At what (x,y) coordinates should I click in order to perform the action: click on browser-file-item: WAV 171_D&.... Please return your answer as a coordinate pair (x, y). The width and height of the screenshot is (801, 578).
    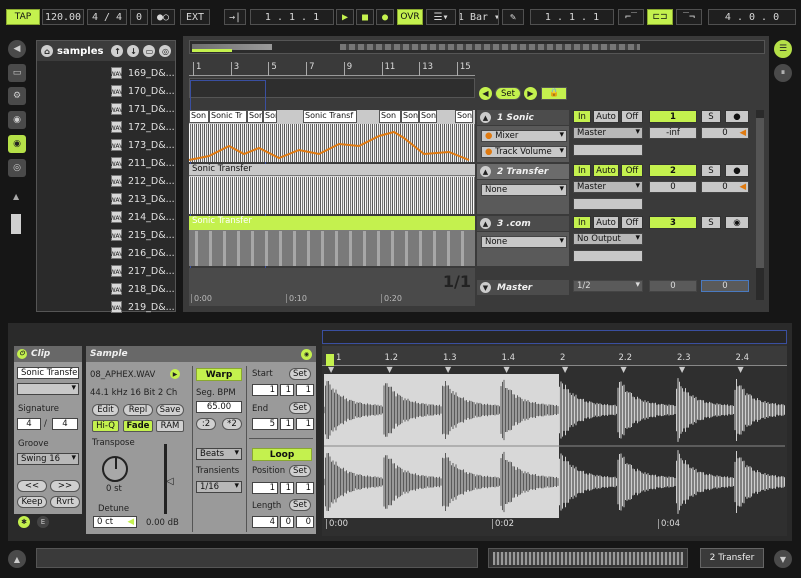
    Looking at the image, I should click on (106, 109).